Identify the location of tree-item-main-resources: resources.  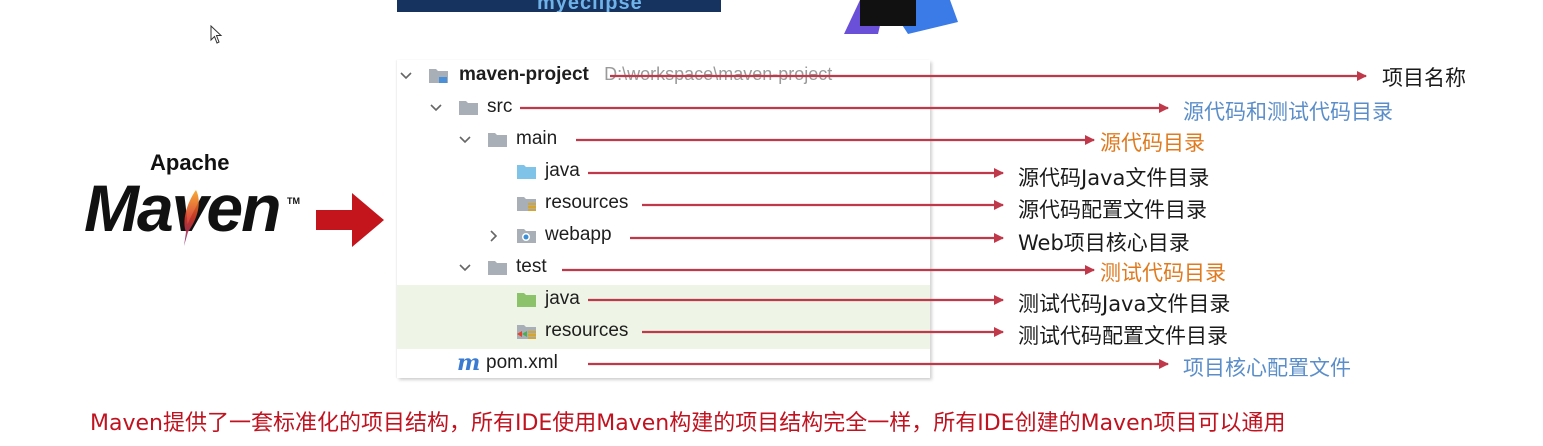
(586, 203).